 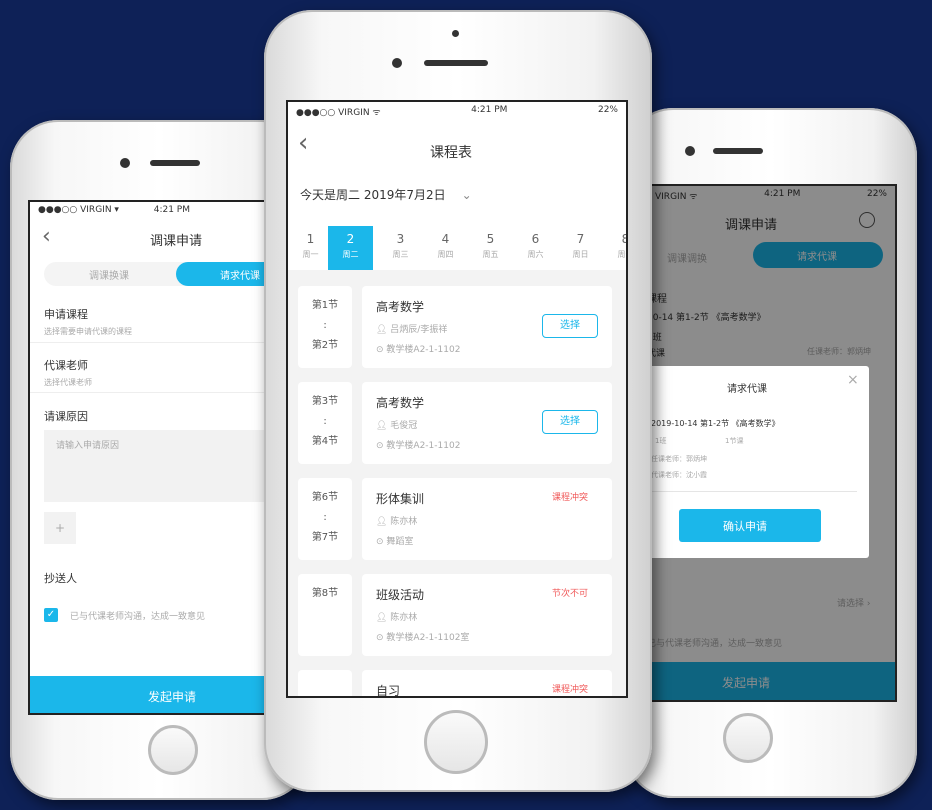 What do you see at coordinates (487, 327) in the screenshot?
I see `lesson-card: 高考数学 👤︎ 吕炳辰/李振祥 ⊙ 教学楼A2-1-1102 选择` at bounding box center [487, 327].